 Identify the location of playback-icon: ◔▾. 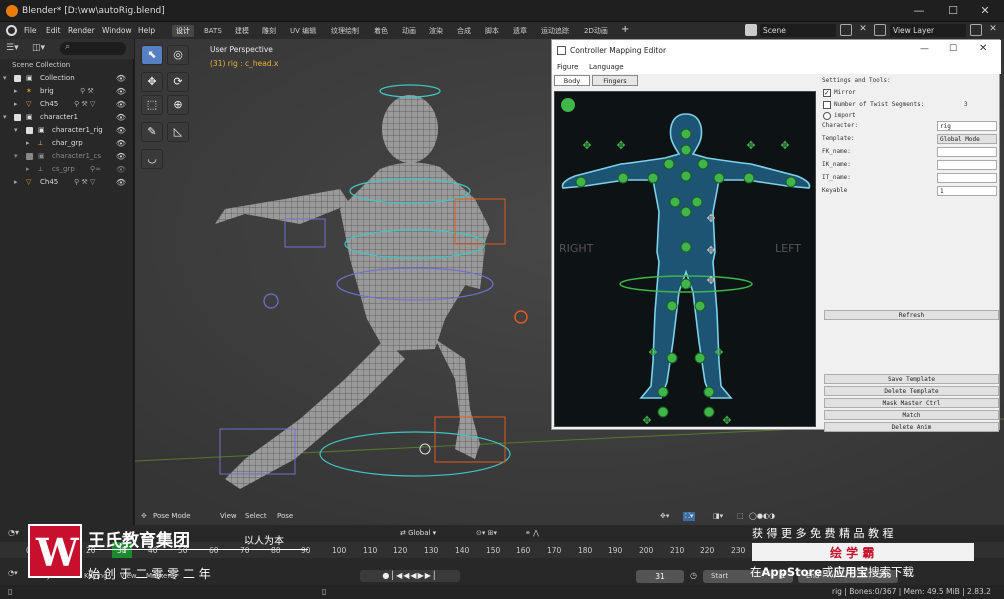
(13, 573).